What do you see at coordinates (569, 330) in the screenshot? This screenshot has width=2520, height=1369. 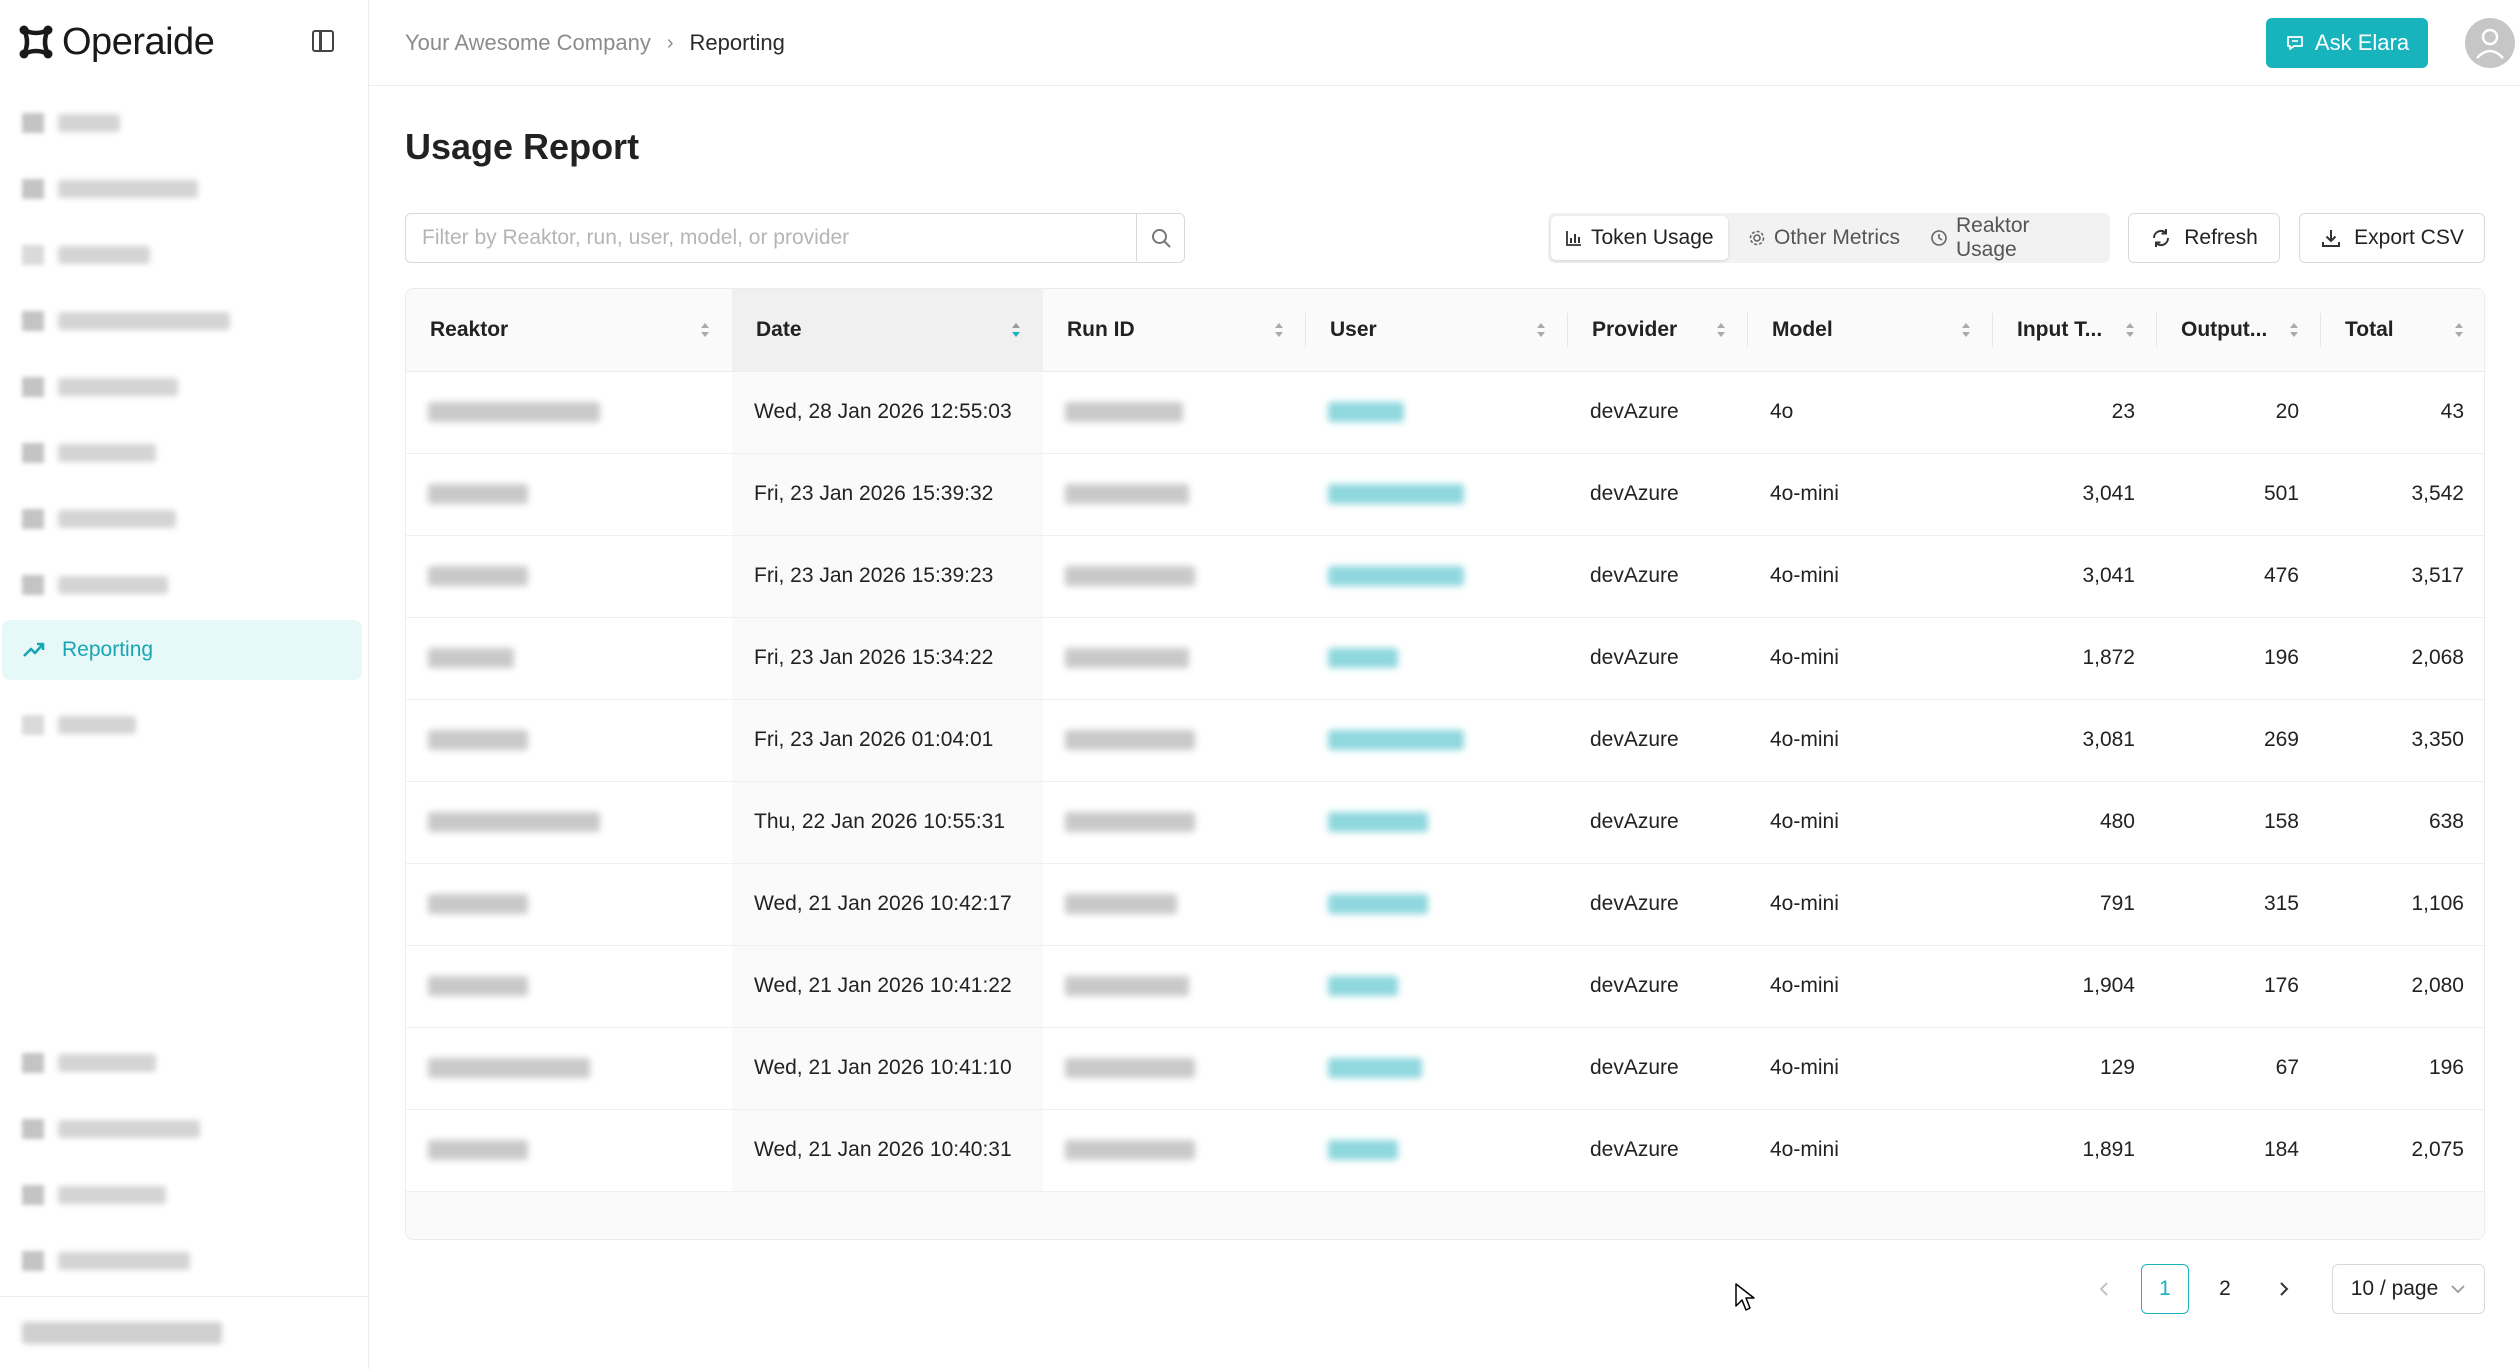 I see `column-header: Reaktor` at bounding box center [569, 330].